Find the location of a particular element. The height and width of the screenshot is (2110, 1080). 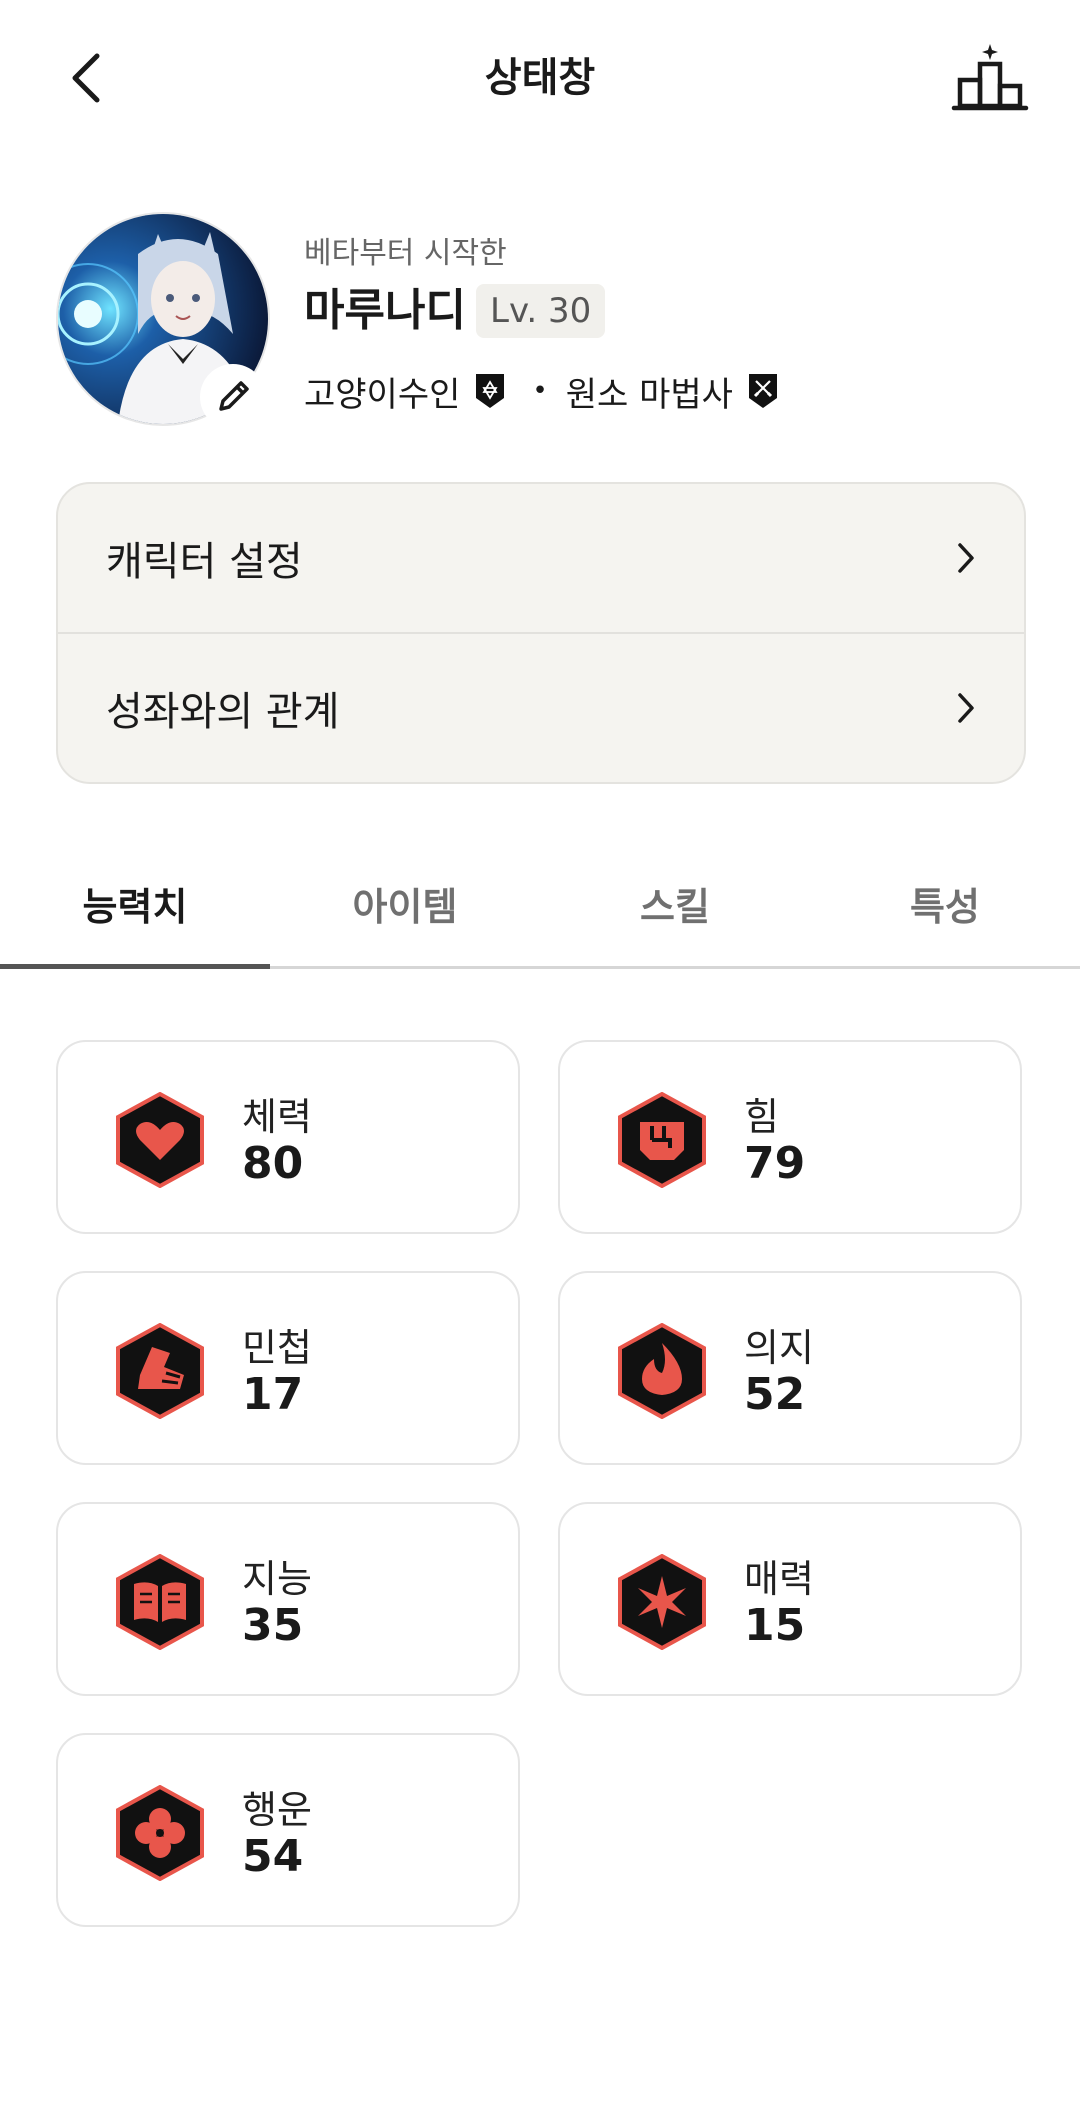

edit-avatar-button is located at coordinates (233, 397).